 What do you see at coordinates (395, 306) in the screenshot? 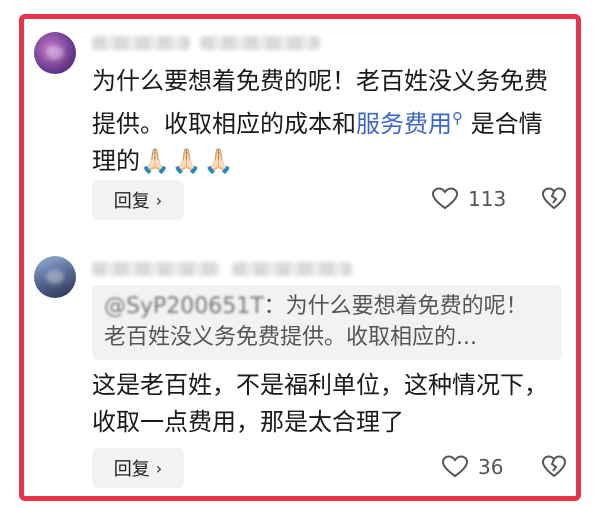
I see `quoted-text: ：为什么要想着免费的呢！` at bounding box center [395, 306].